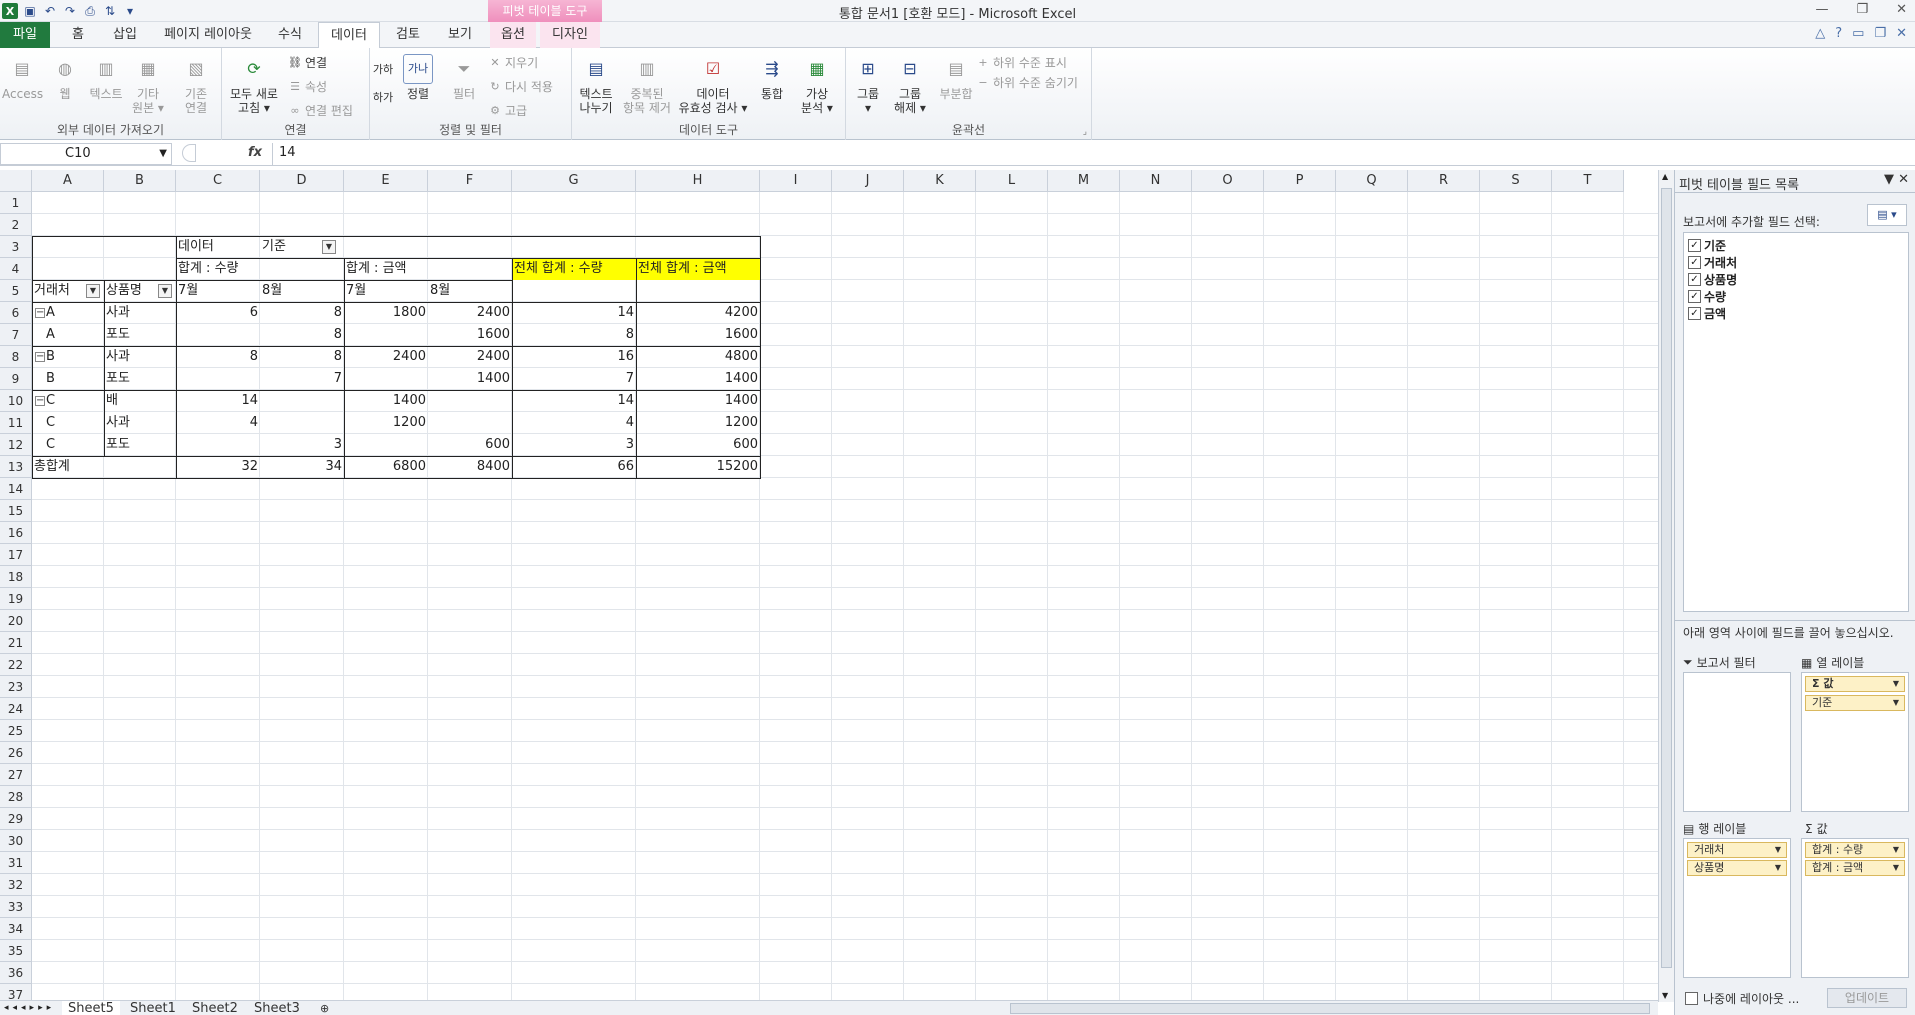  What do you see at coordinates (302, 379) in the screenshot?
I see `pivot-value-cell: 7` at bounding box center [302, 379].